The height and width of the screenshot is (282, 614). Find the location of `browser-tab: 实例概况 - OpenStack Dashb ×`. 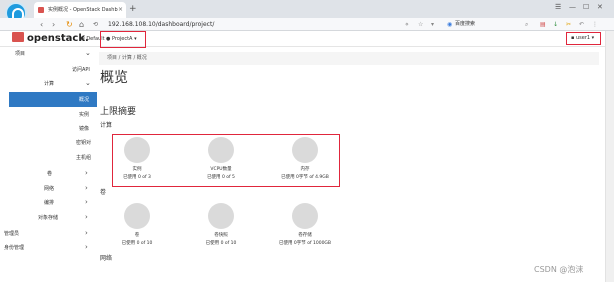

browser-tab: 实例概况 - OpenStack Dashb × is located at coordinates (80, 10).